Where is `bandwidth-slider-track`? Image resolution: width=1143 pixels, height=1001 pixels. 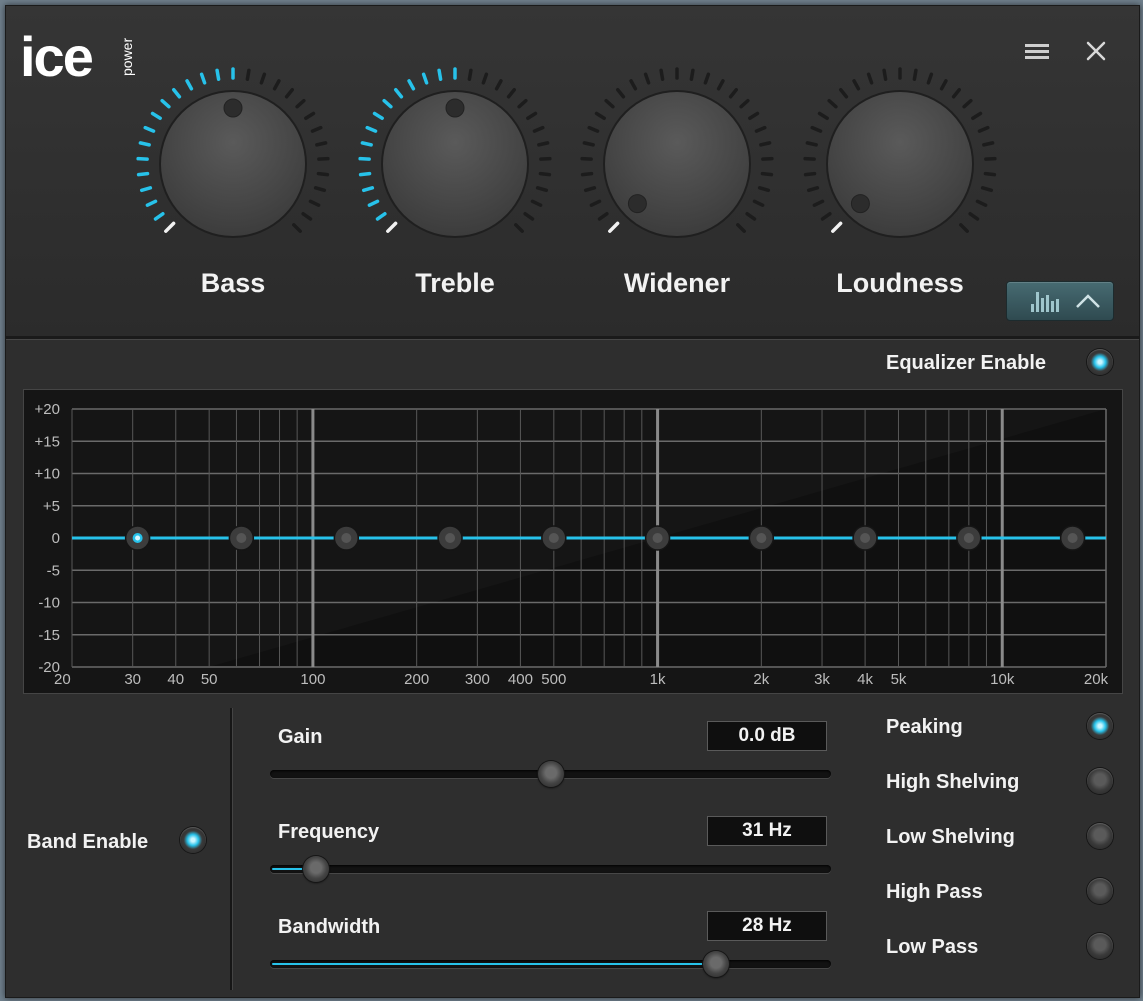
bandwidth-slider-track is located at coordinates (550, 964).